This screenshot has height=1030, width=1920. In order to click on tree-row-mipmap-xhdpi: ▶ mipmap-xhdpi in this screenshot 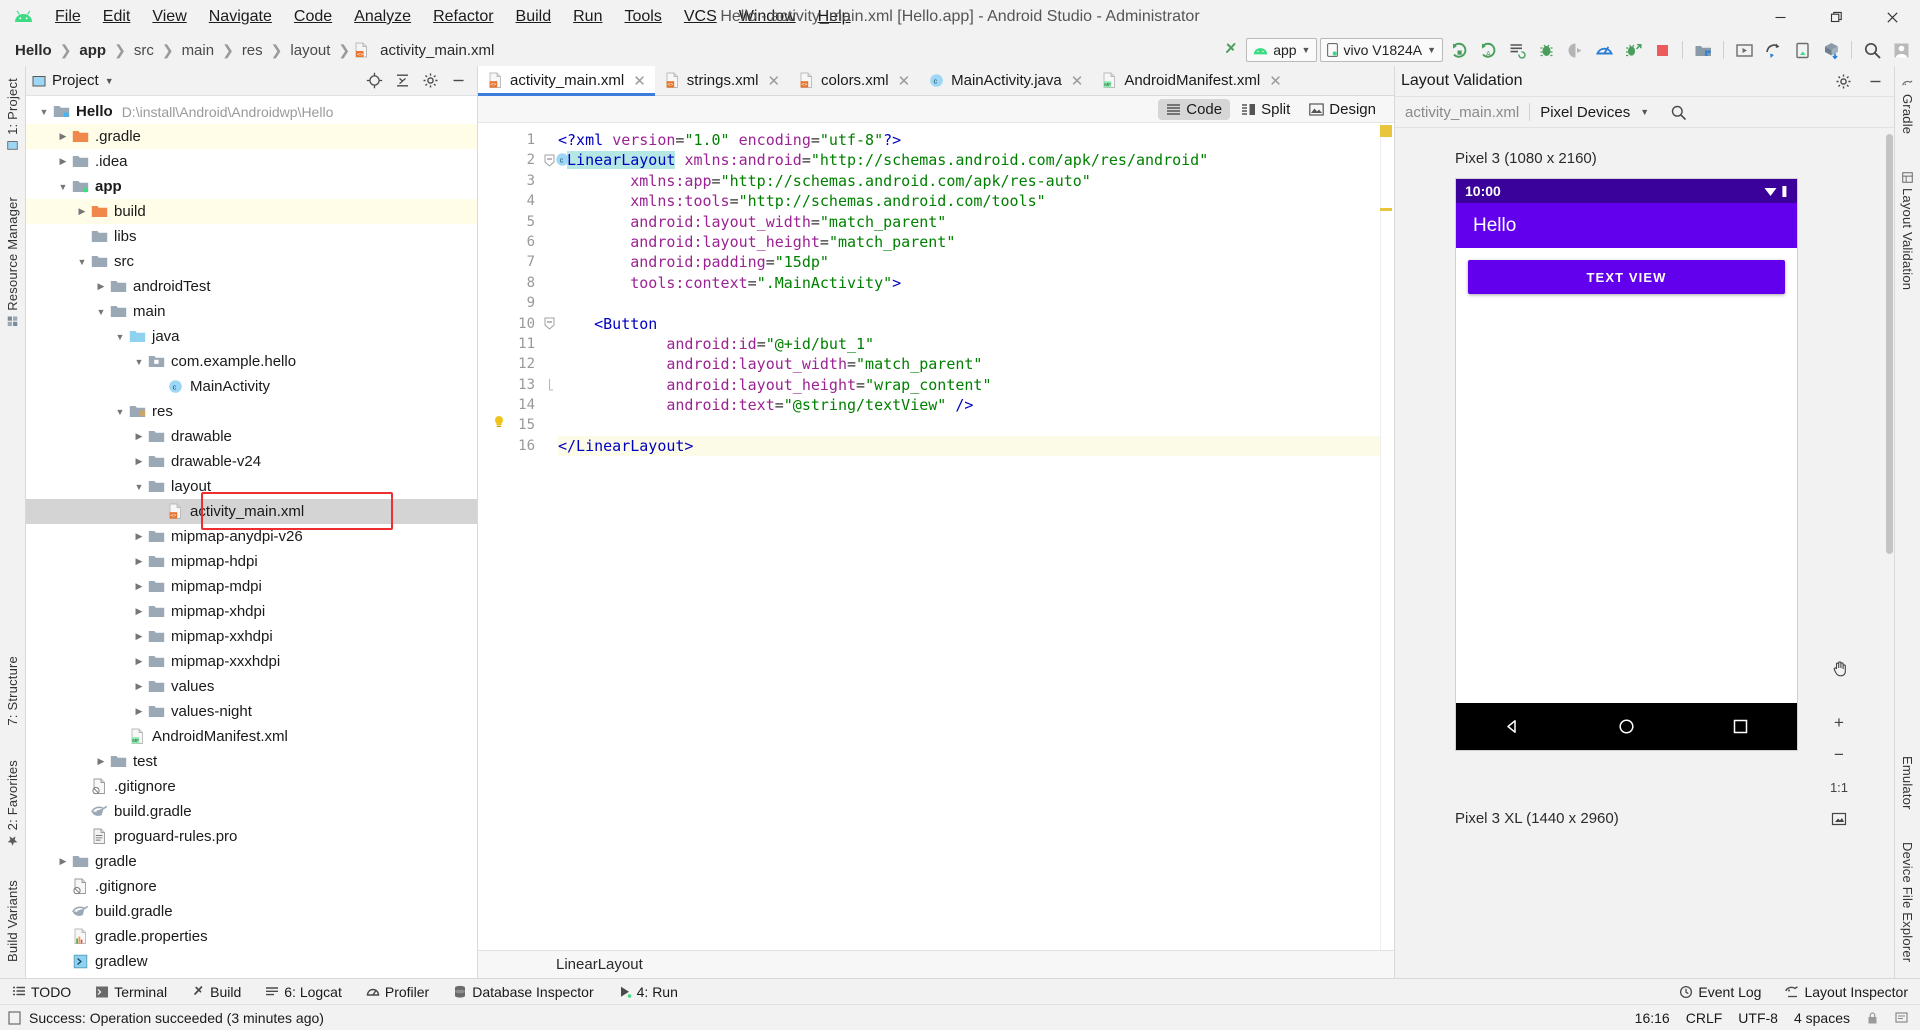, I will do `click(251, 611)`.